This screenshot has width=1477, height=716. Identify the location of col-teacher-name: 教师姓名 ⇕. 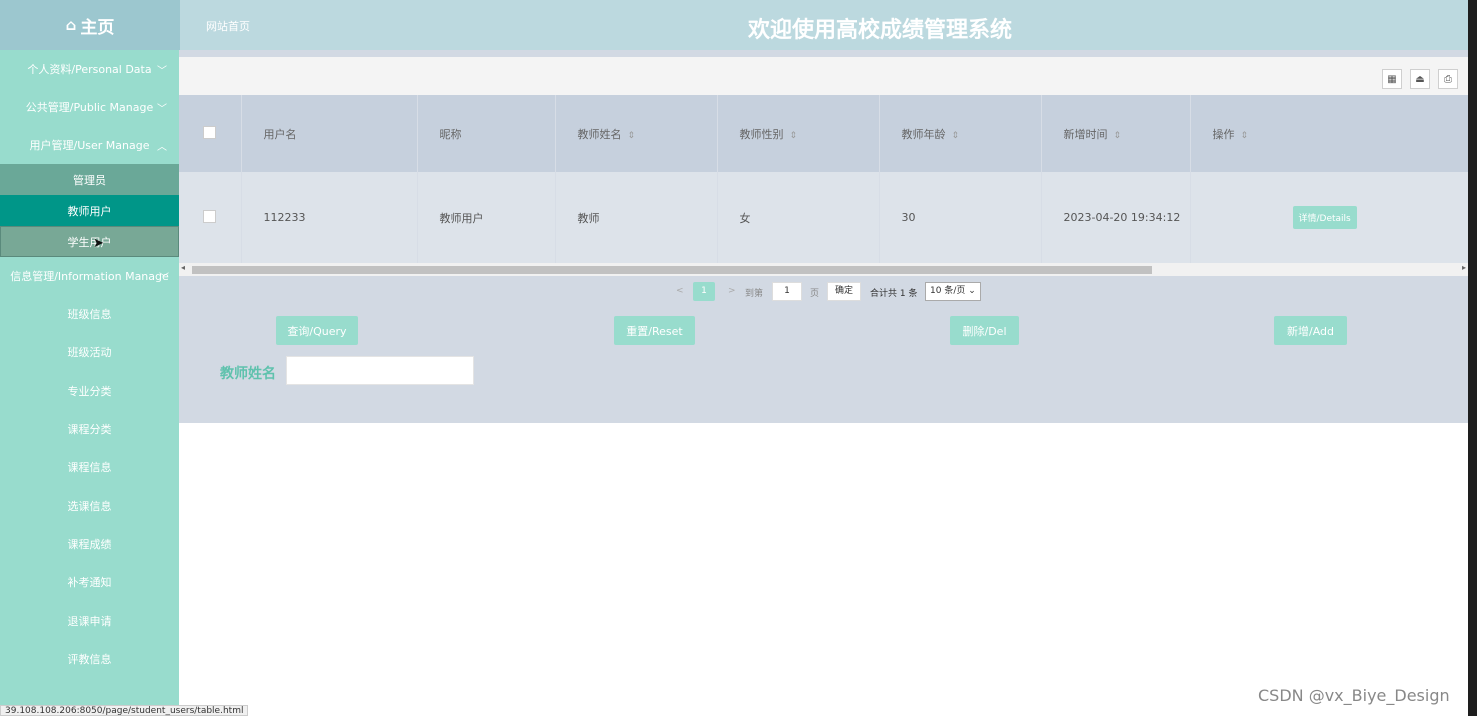
(636, 133).